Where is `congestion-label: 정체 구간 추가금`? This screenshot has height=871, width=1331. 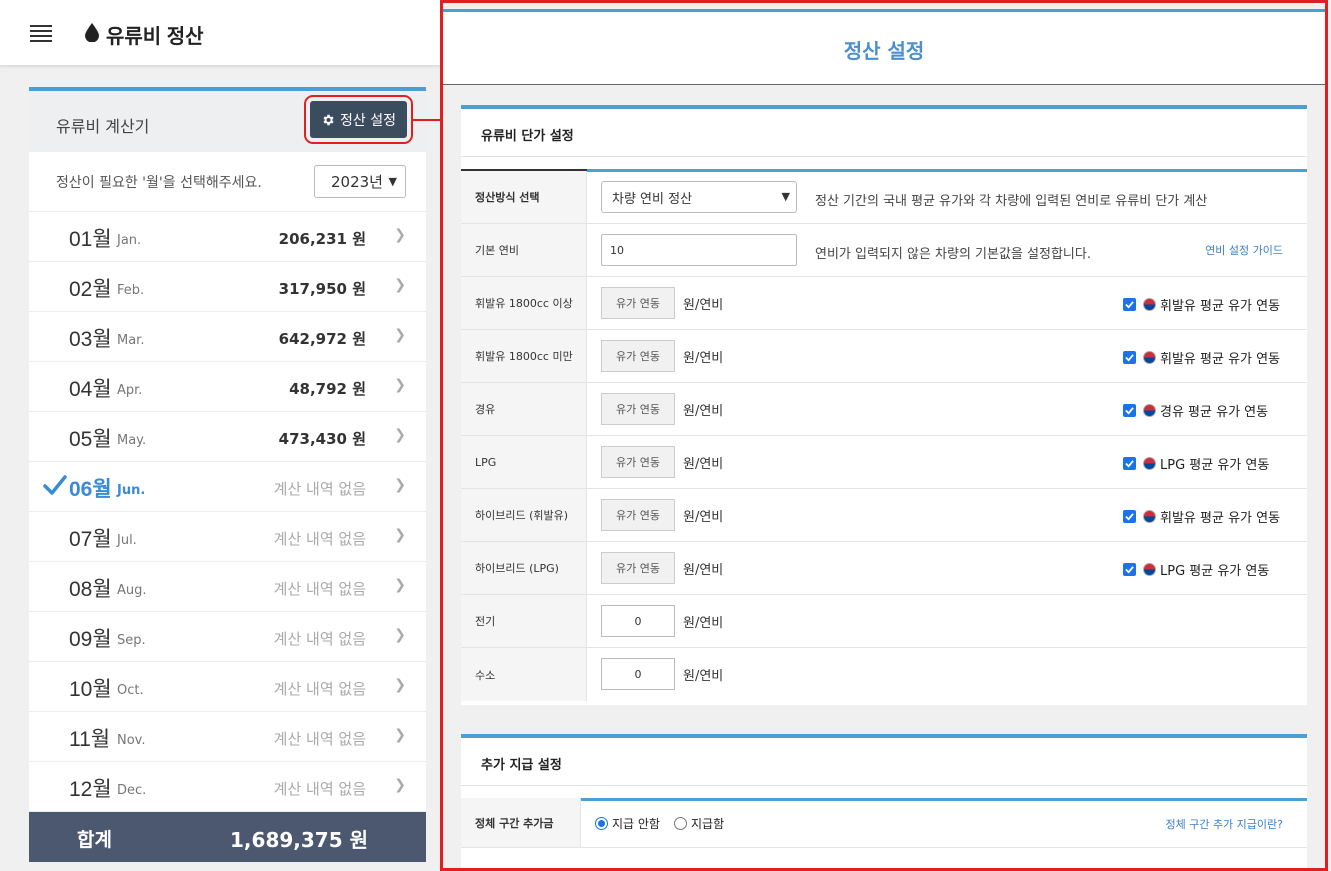
congestion-label: 정체 구간 추가금 is located at coordinates (521, 822).